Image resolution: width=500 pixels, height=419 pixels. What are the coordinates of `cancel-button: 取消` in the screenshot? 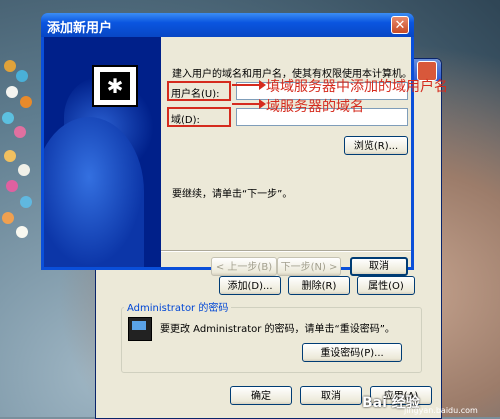 It's located at (379, 266).